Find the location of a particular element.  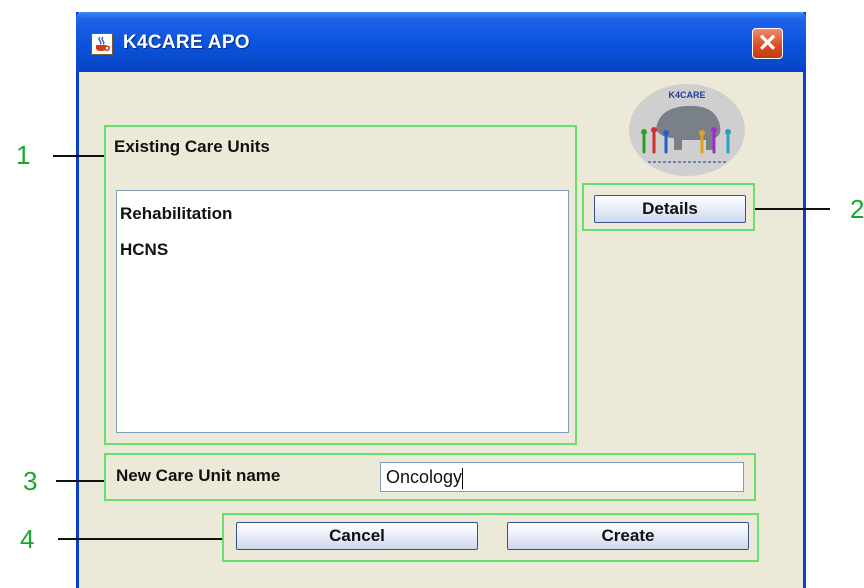

close-button: ✕ is located at coordinates (767, 43).